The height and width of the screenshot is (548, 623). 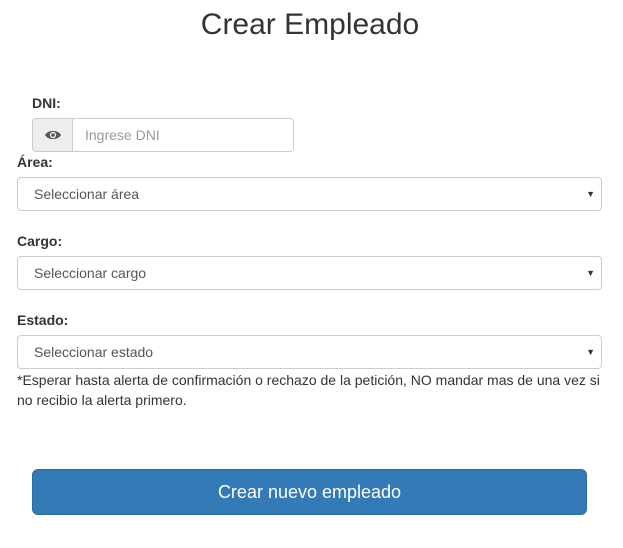 What do you see at coordinates (309, 194) in the screenshot?
I see `area-select: Seleccionar área ▼` at bounding box center [309, 194].